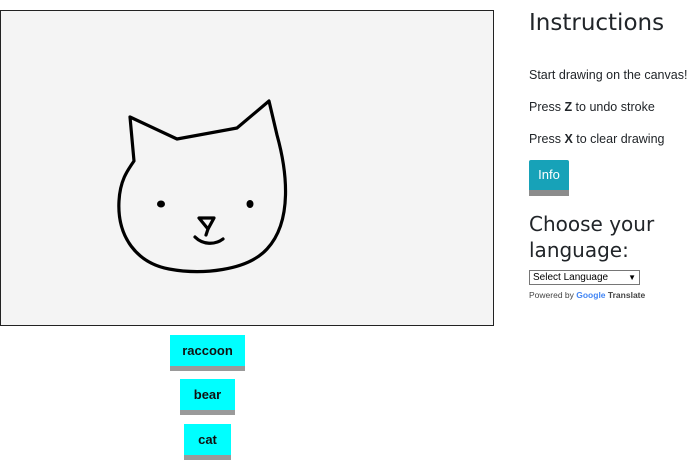  I want to click on instructions-title: Instructions, so click(597, 23).